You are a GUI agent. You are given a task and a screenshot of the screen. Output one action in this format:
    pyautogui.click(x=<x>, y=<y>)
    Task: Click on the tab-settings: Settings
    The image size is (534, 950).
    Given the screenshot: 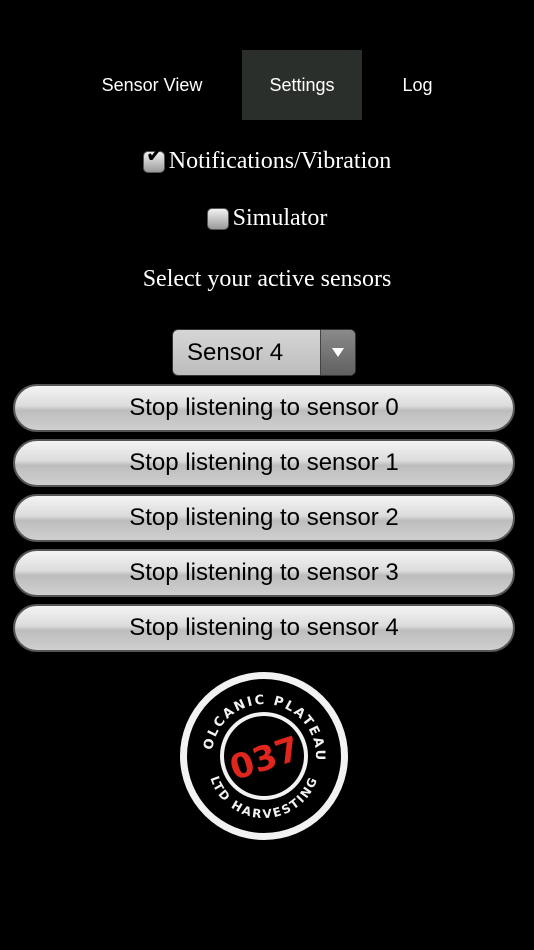 What is the action you would take?
    pyautogui.click(x=302, y=85)
    